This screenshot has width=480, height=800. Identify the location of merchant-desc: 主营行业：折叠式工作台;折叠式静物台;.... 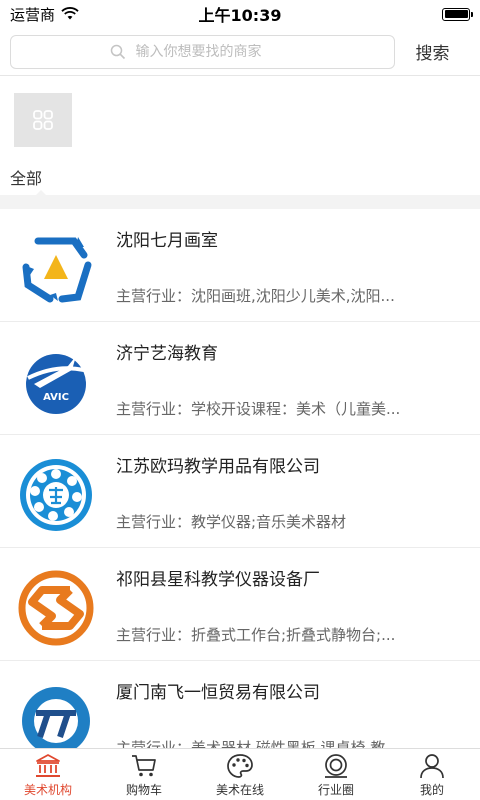
(256, 635).